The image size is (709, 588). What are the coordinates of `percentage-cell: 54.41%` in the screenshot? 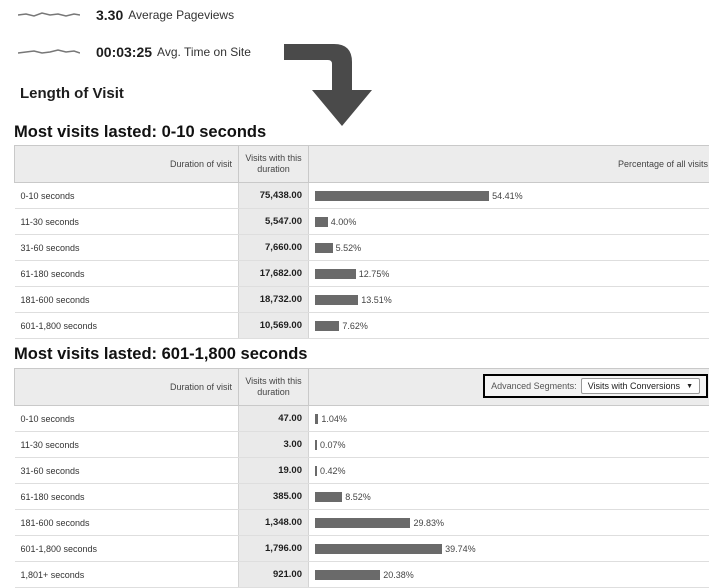 It's located at (509, 196).